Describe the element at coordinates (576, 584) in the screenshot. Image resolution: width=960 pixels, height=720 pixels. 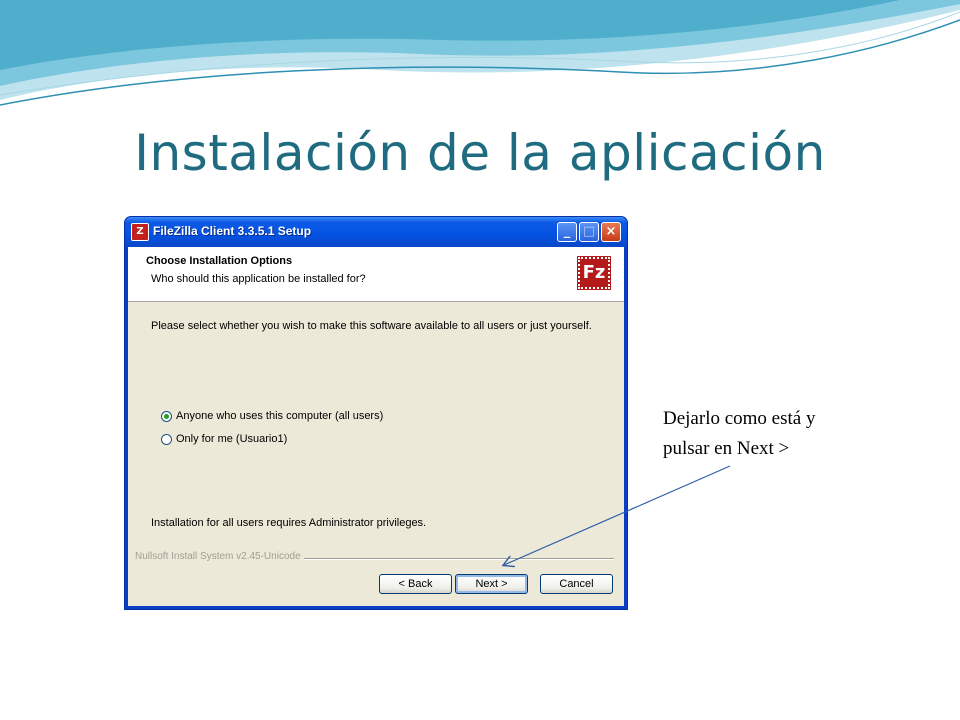
I see `cancel-button: Cancel` at that location.